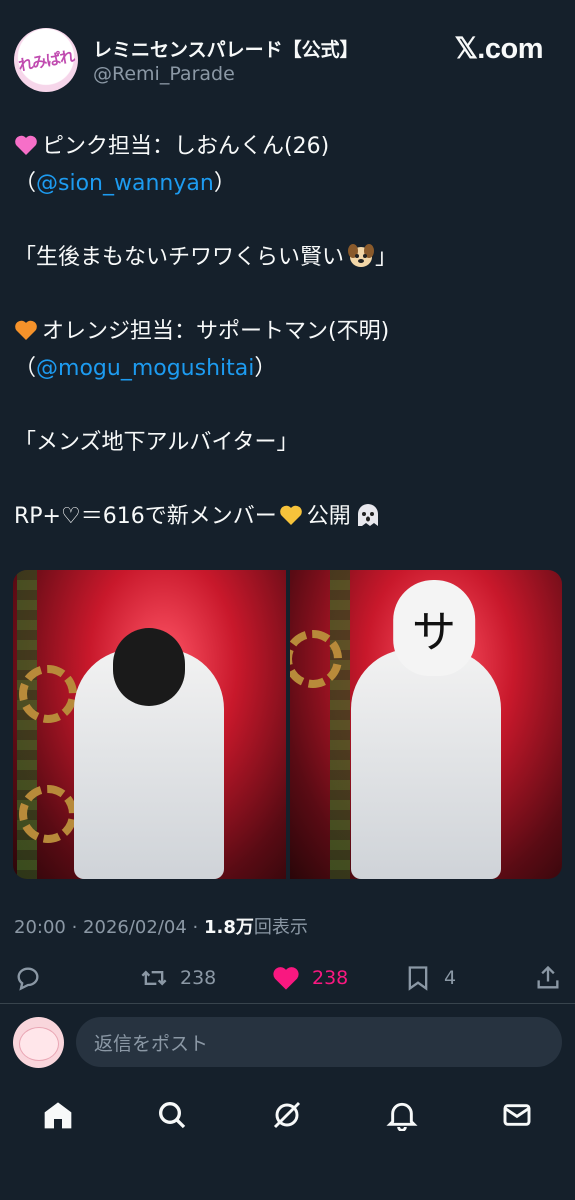 The image size is (575, 1200). Describe the element at coordinates (280, 927) in the screenshot. I see `view-suffix: 回表示` at that location.